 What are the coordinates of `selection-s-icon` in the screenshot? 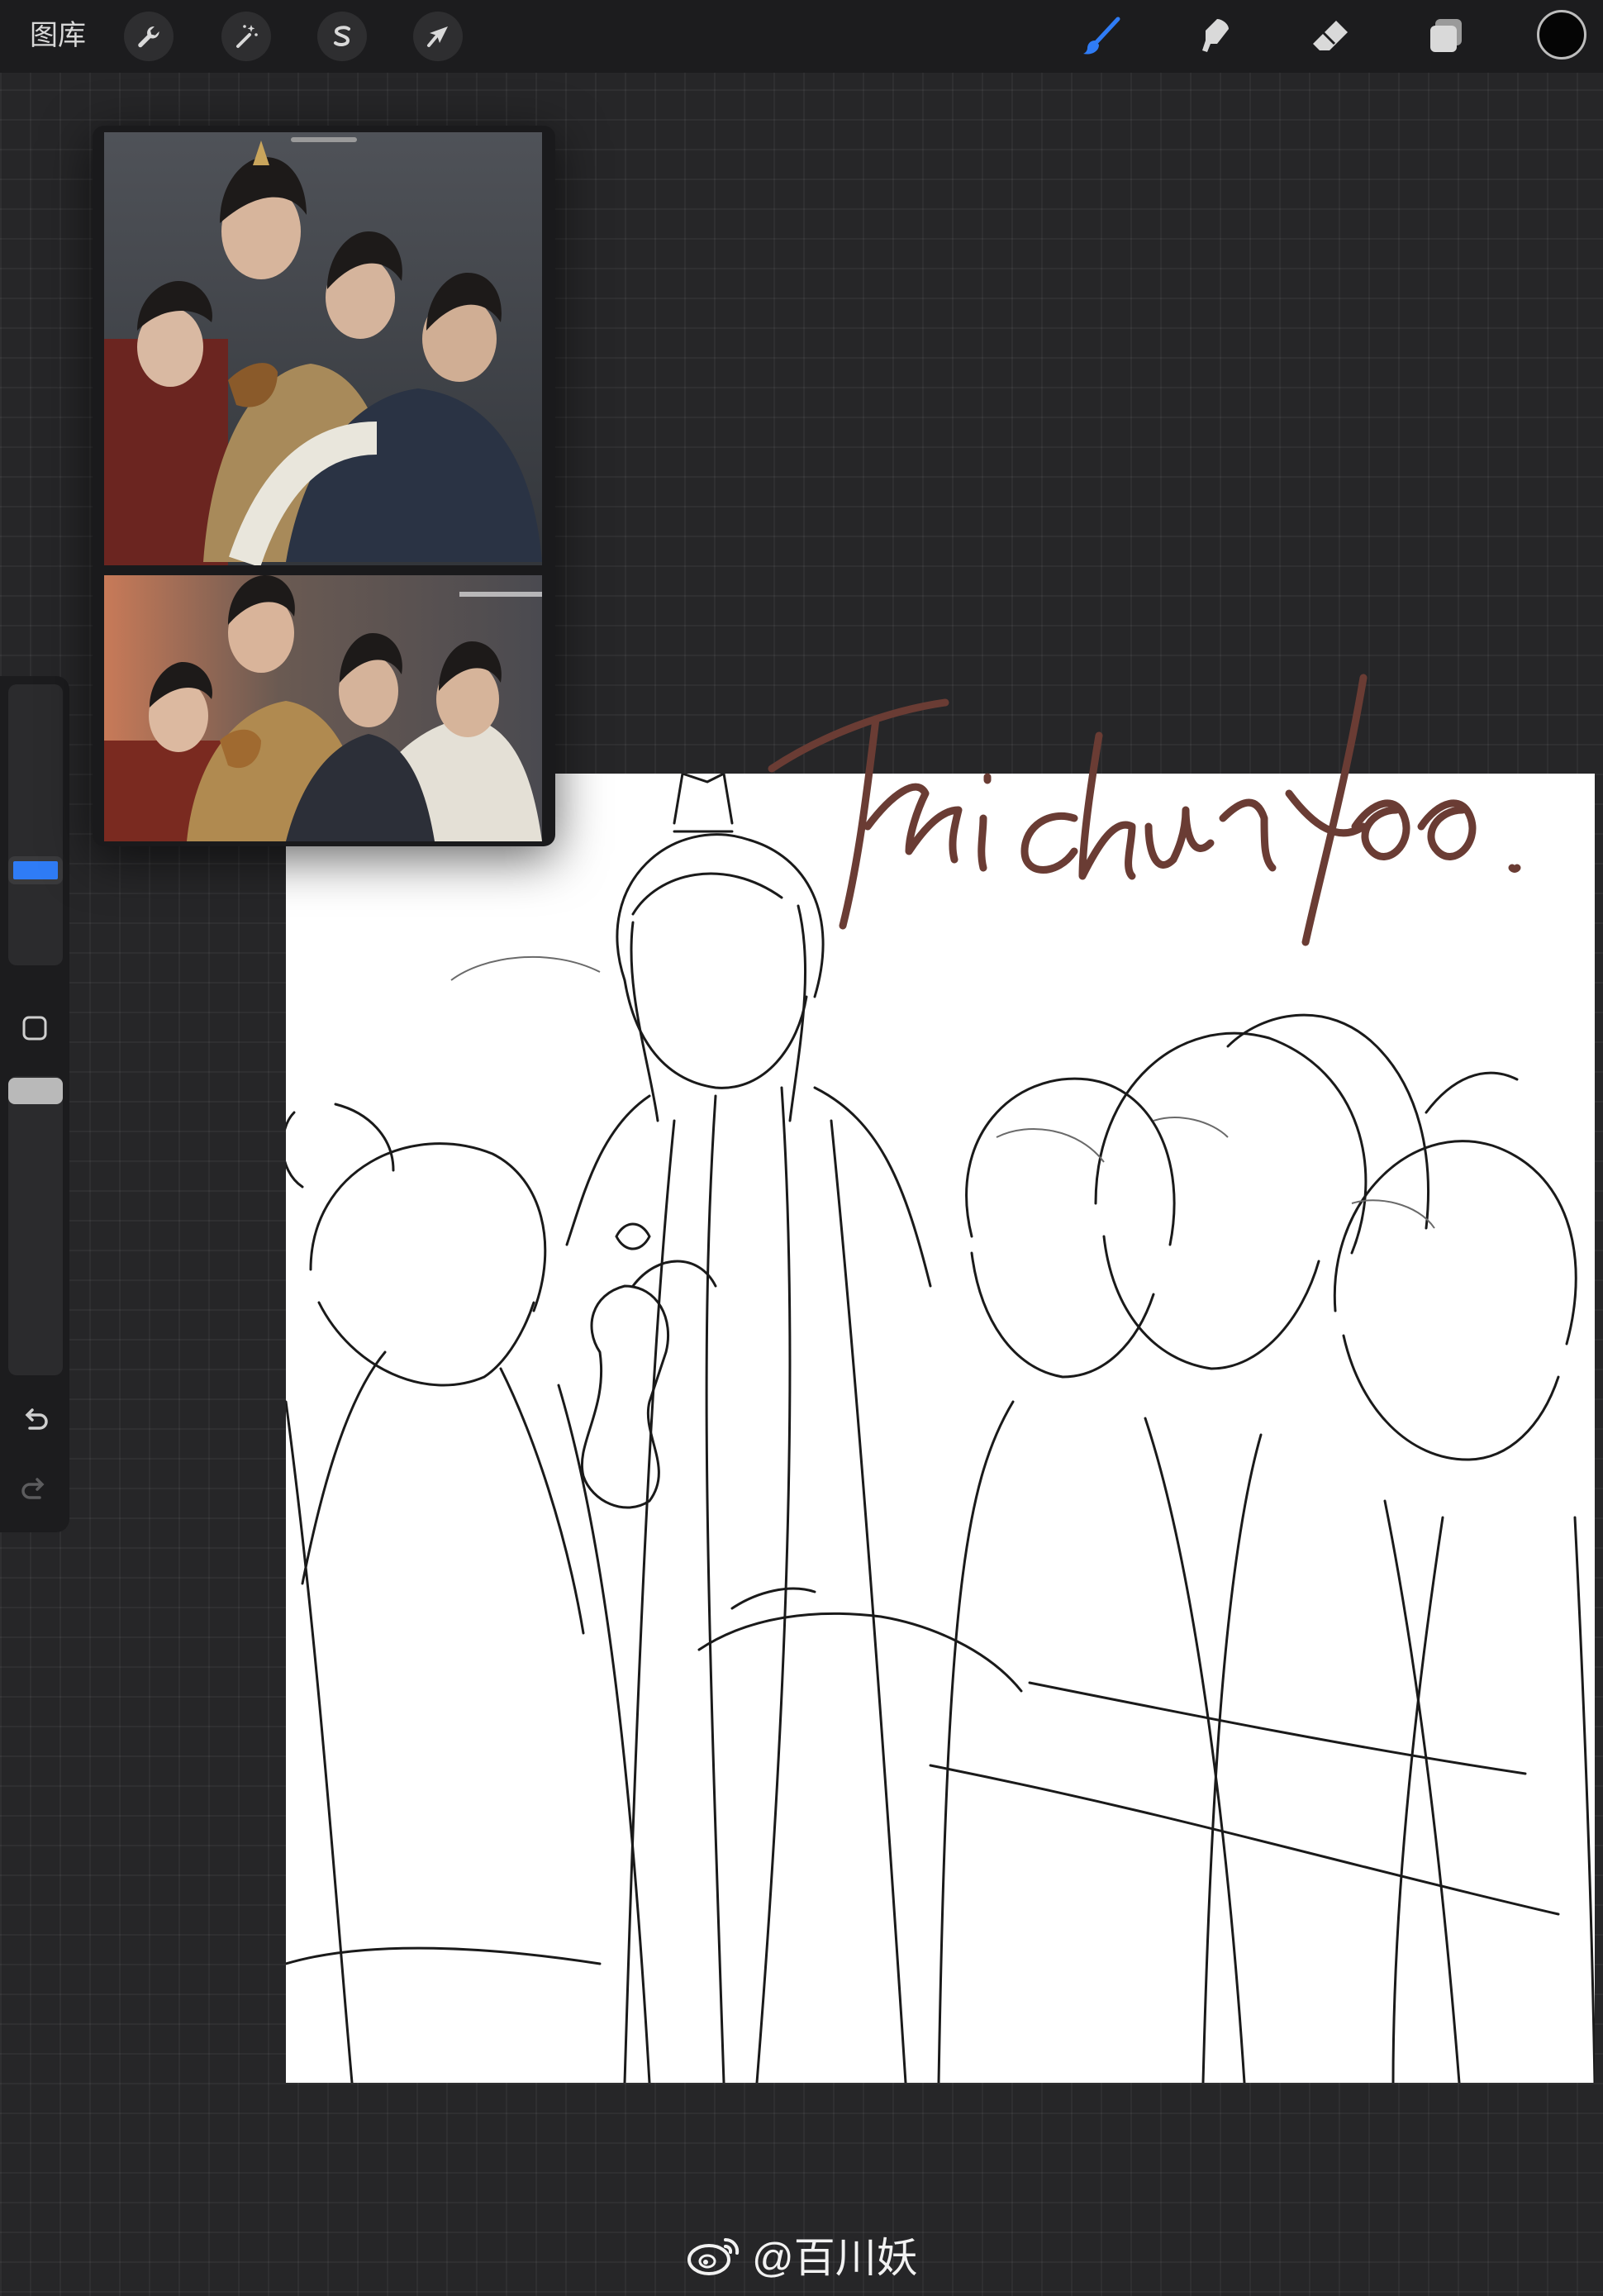 It's located at (342, 36).